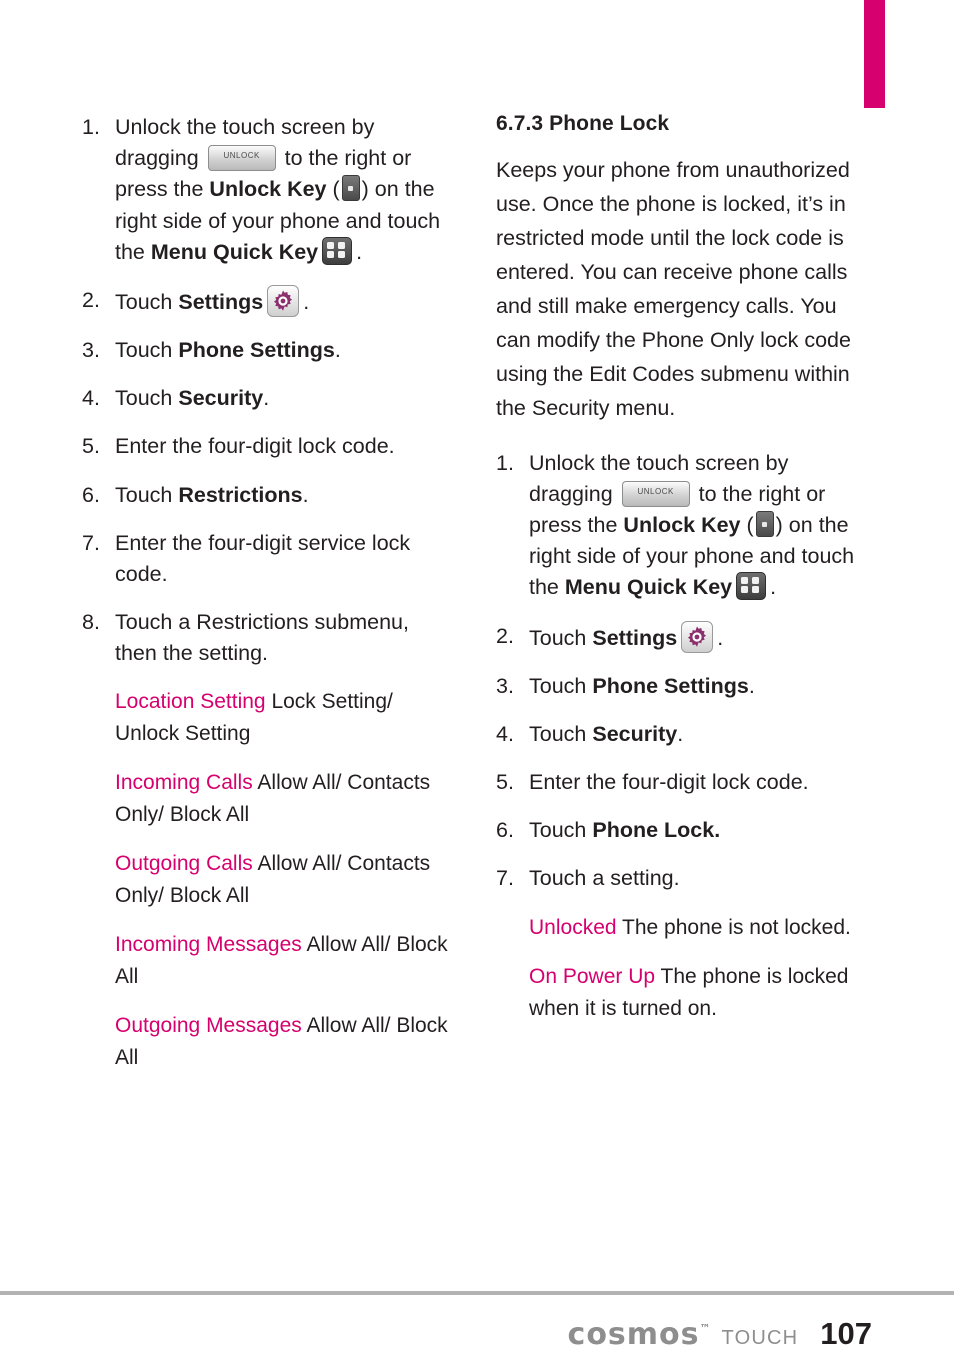  What do you see at coordinates (263, 558) in the screenshot?
I see `step-text-run: Enter the four-digit service lock code.` at bounding box center [263, 558].